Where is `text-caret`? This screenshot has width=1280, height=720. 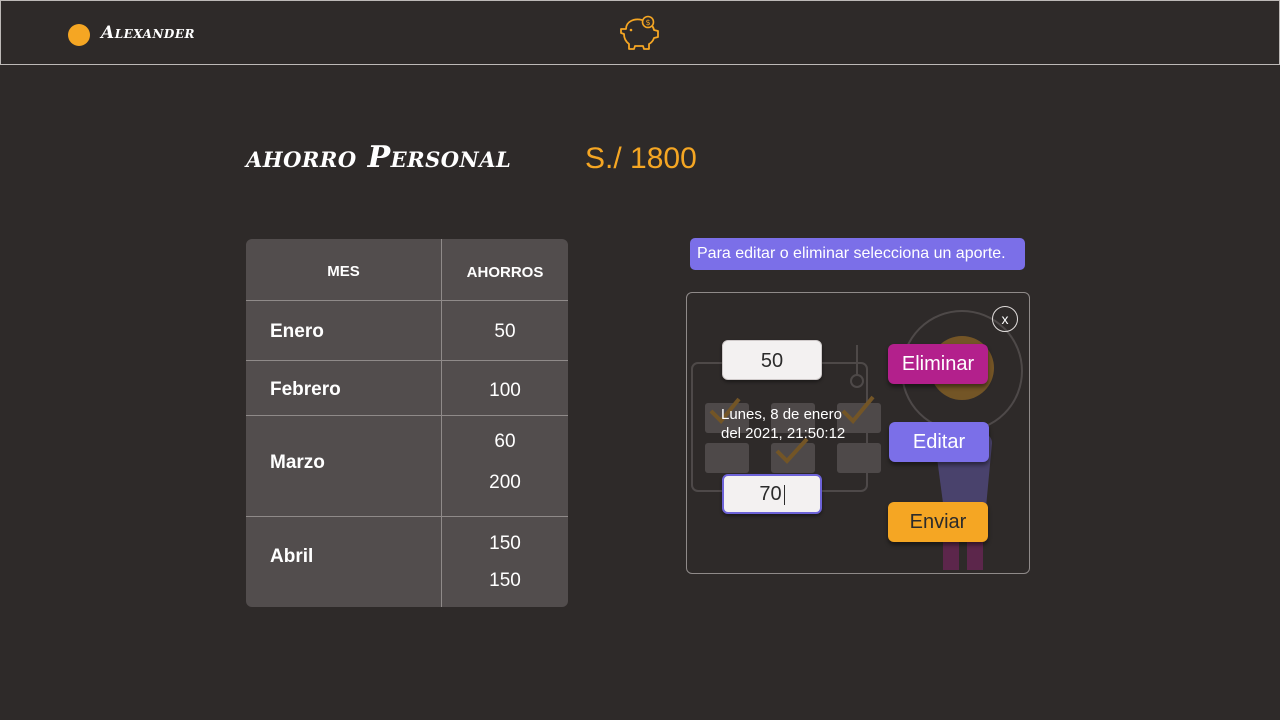 text-caret is located at coordinates (784, 494).